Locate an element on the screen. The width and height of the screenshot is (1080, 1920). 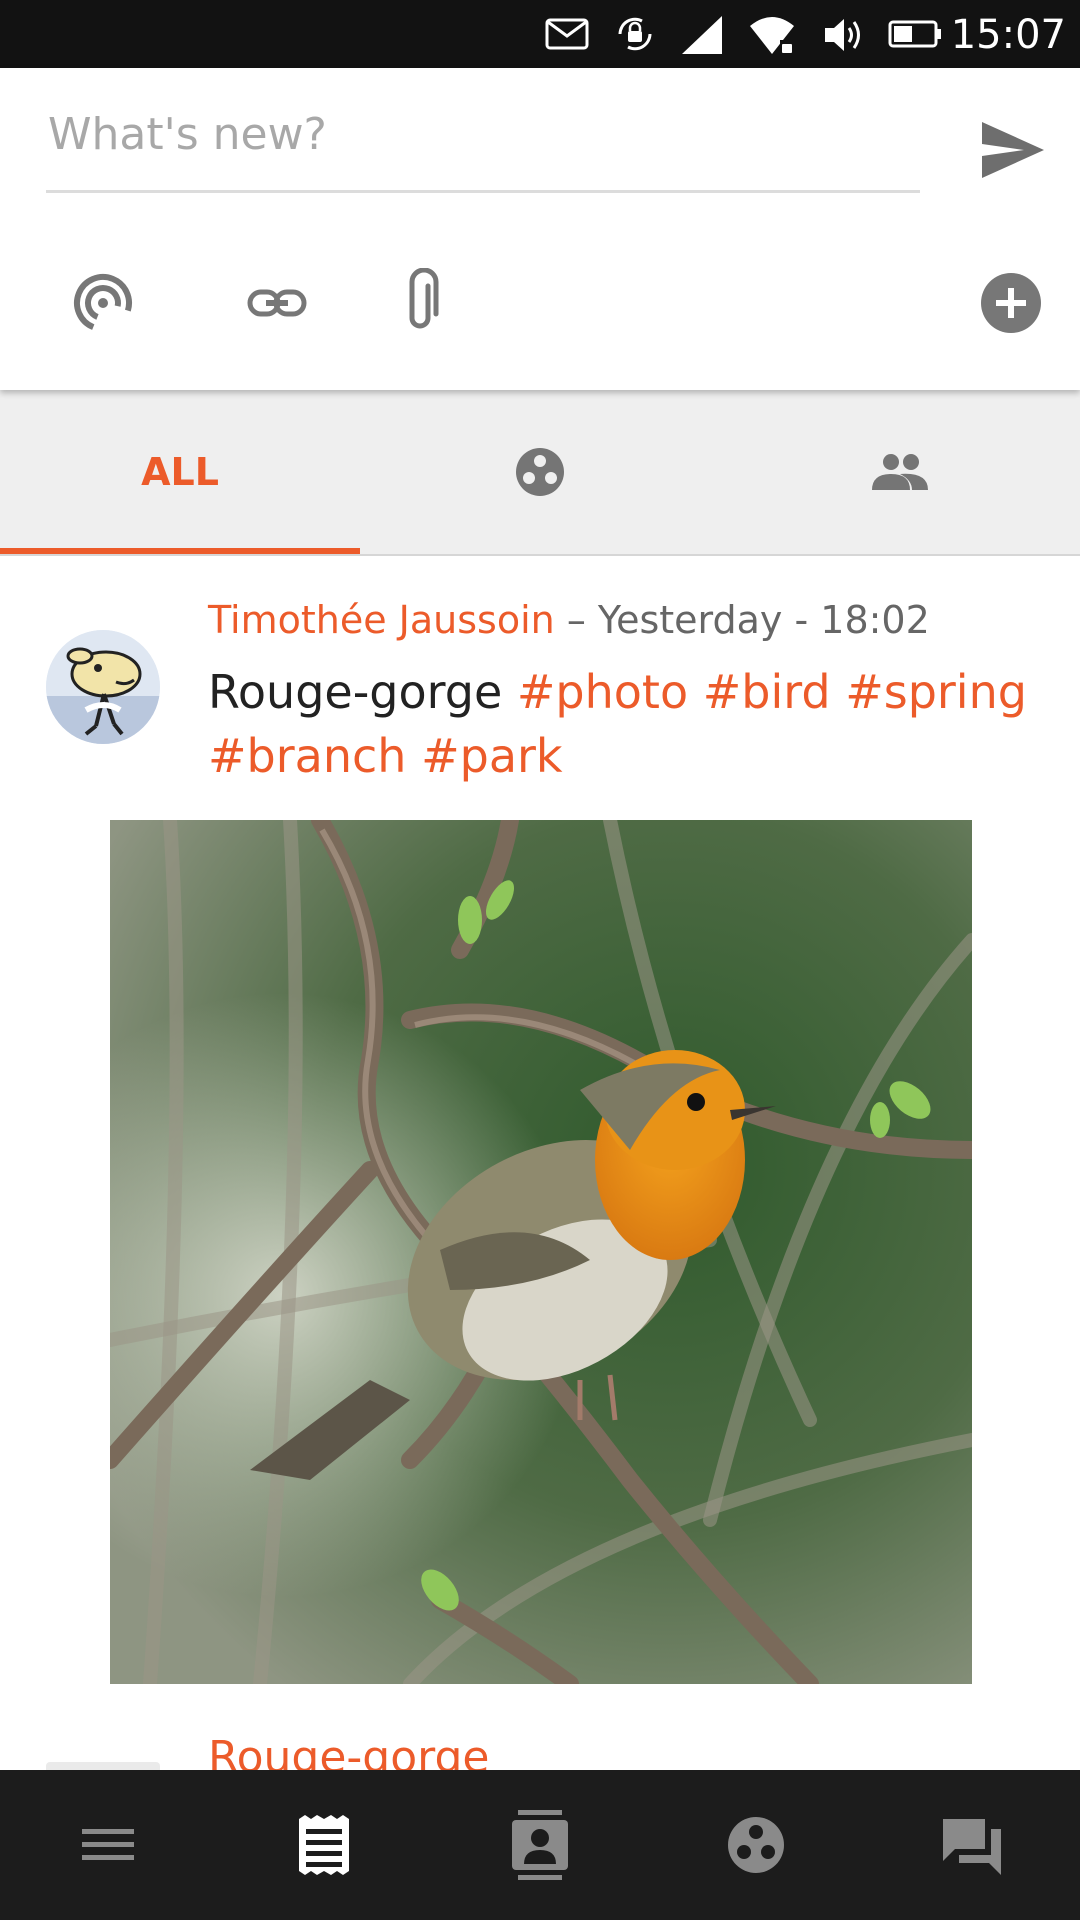
circles-icon is located at coordinates (540, 472).